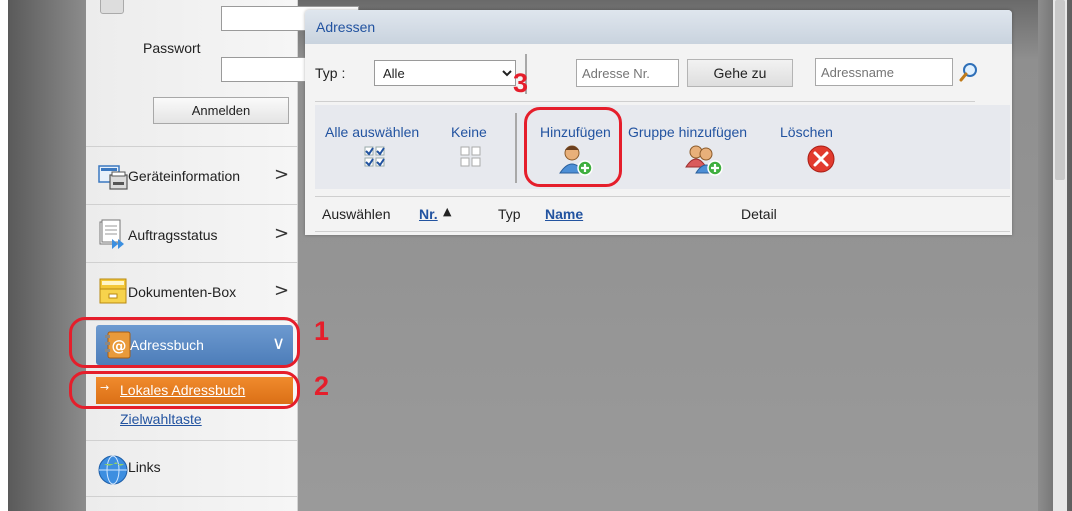 The image size is (1072, 511). I want to click on add-user-icon, so click(576, 160).